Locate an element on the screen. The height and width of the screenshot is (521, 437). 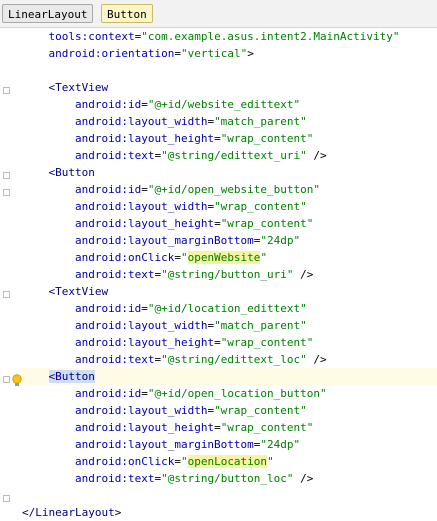
xml-punctuation: > is located at coordinates (250, 53).